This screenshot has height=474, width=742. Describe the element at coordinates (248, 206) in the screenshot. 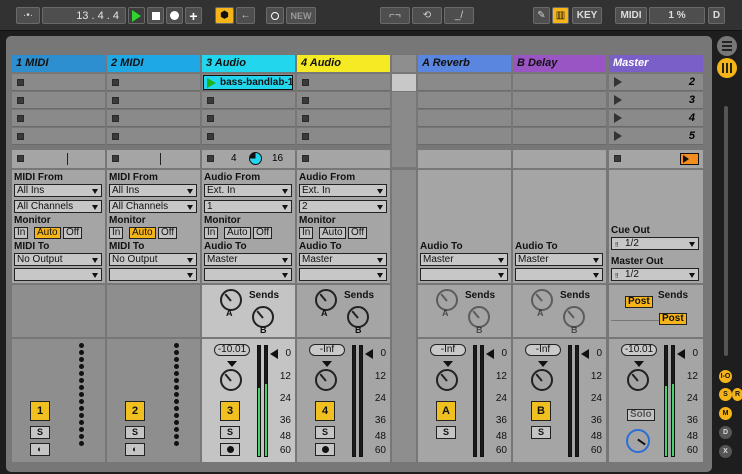

I see `input-channel-select: 1` at that location.